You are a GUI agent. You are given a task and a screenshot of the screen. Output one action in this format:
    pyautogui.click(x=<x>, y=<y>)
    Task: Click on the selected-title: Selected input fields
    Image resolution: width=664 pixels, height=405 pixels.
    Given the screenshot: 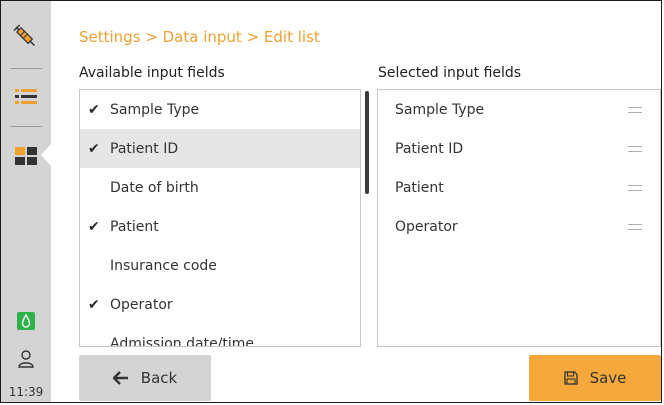 What is the action you would take?
    pyautogui.click(x=450, y=73)
    